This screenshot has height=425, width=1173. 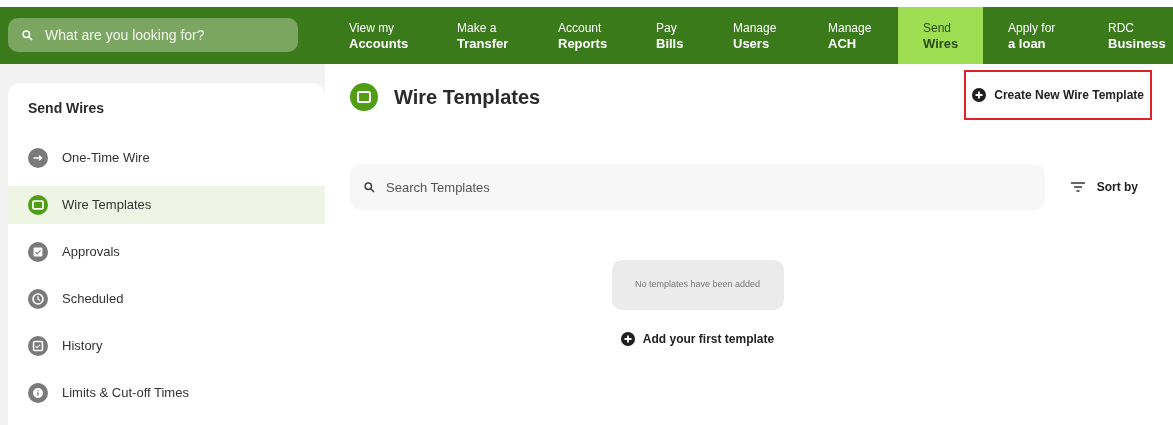 What do you see at coordinates (166, 346) in the screenshot?
I see `sidebar-item: History` at bounding box center [166, 346].